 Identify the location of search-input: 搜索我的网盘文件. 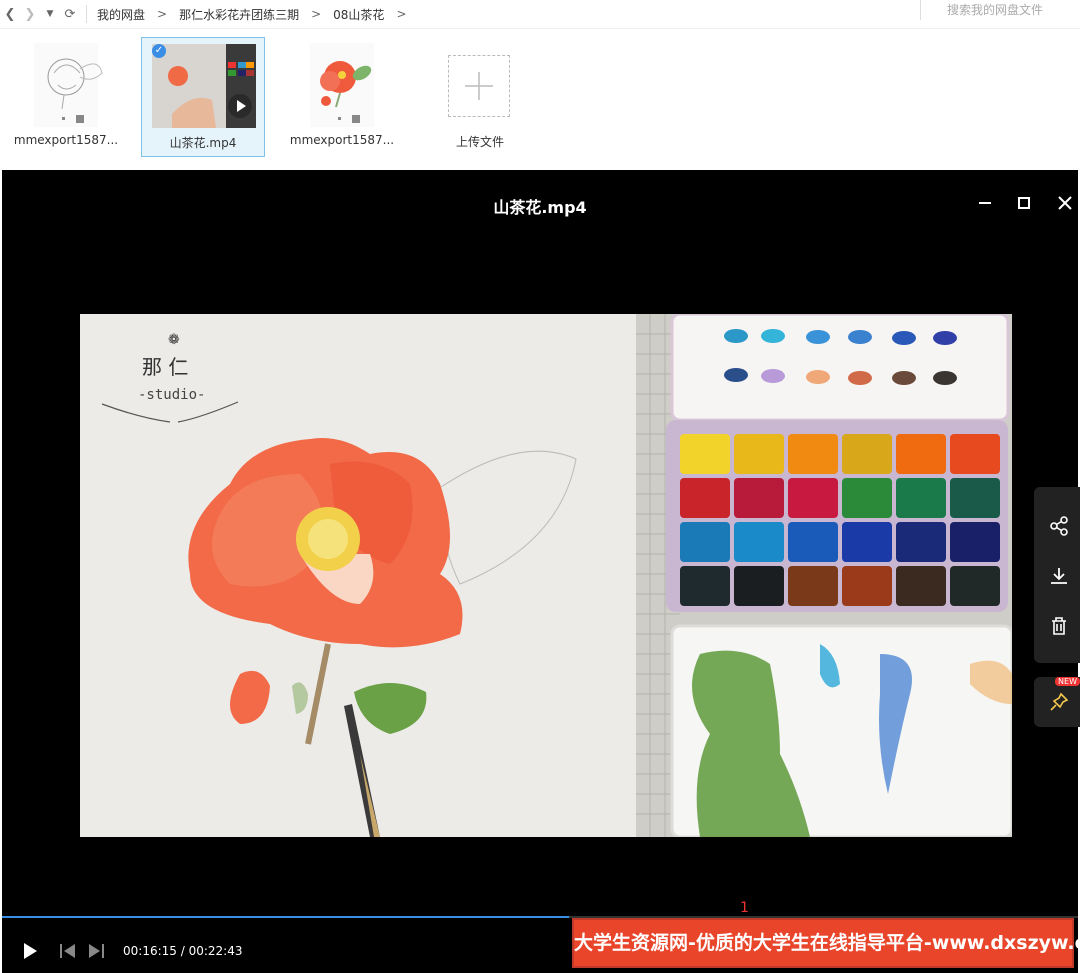
(1000, 10).